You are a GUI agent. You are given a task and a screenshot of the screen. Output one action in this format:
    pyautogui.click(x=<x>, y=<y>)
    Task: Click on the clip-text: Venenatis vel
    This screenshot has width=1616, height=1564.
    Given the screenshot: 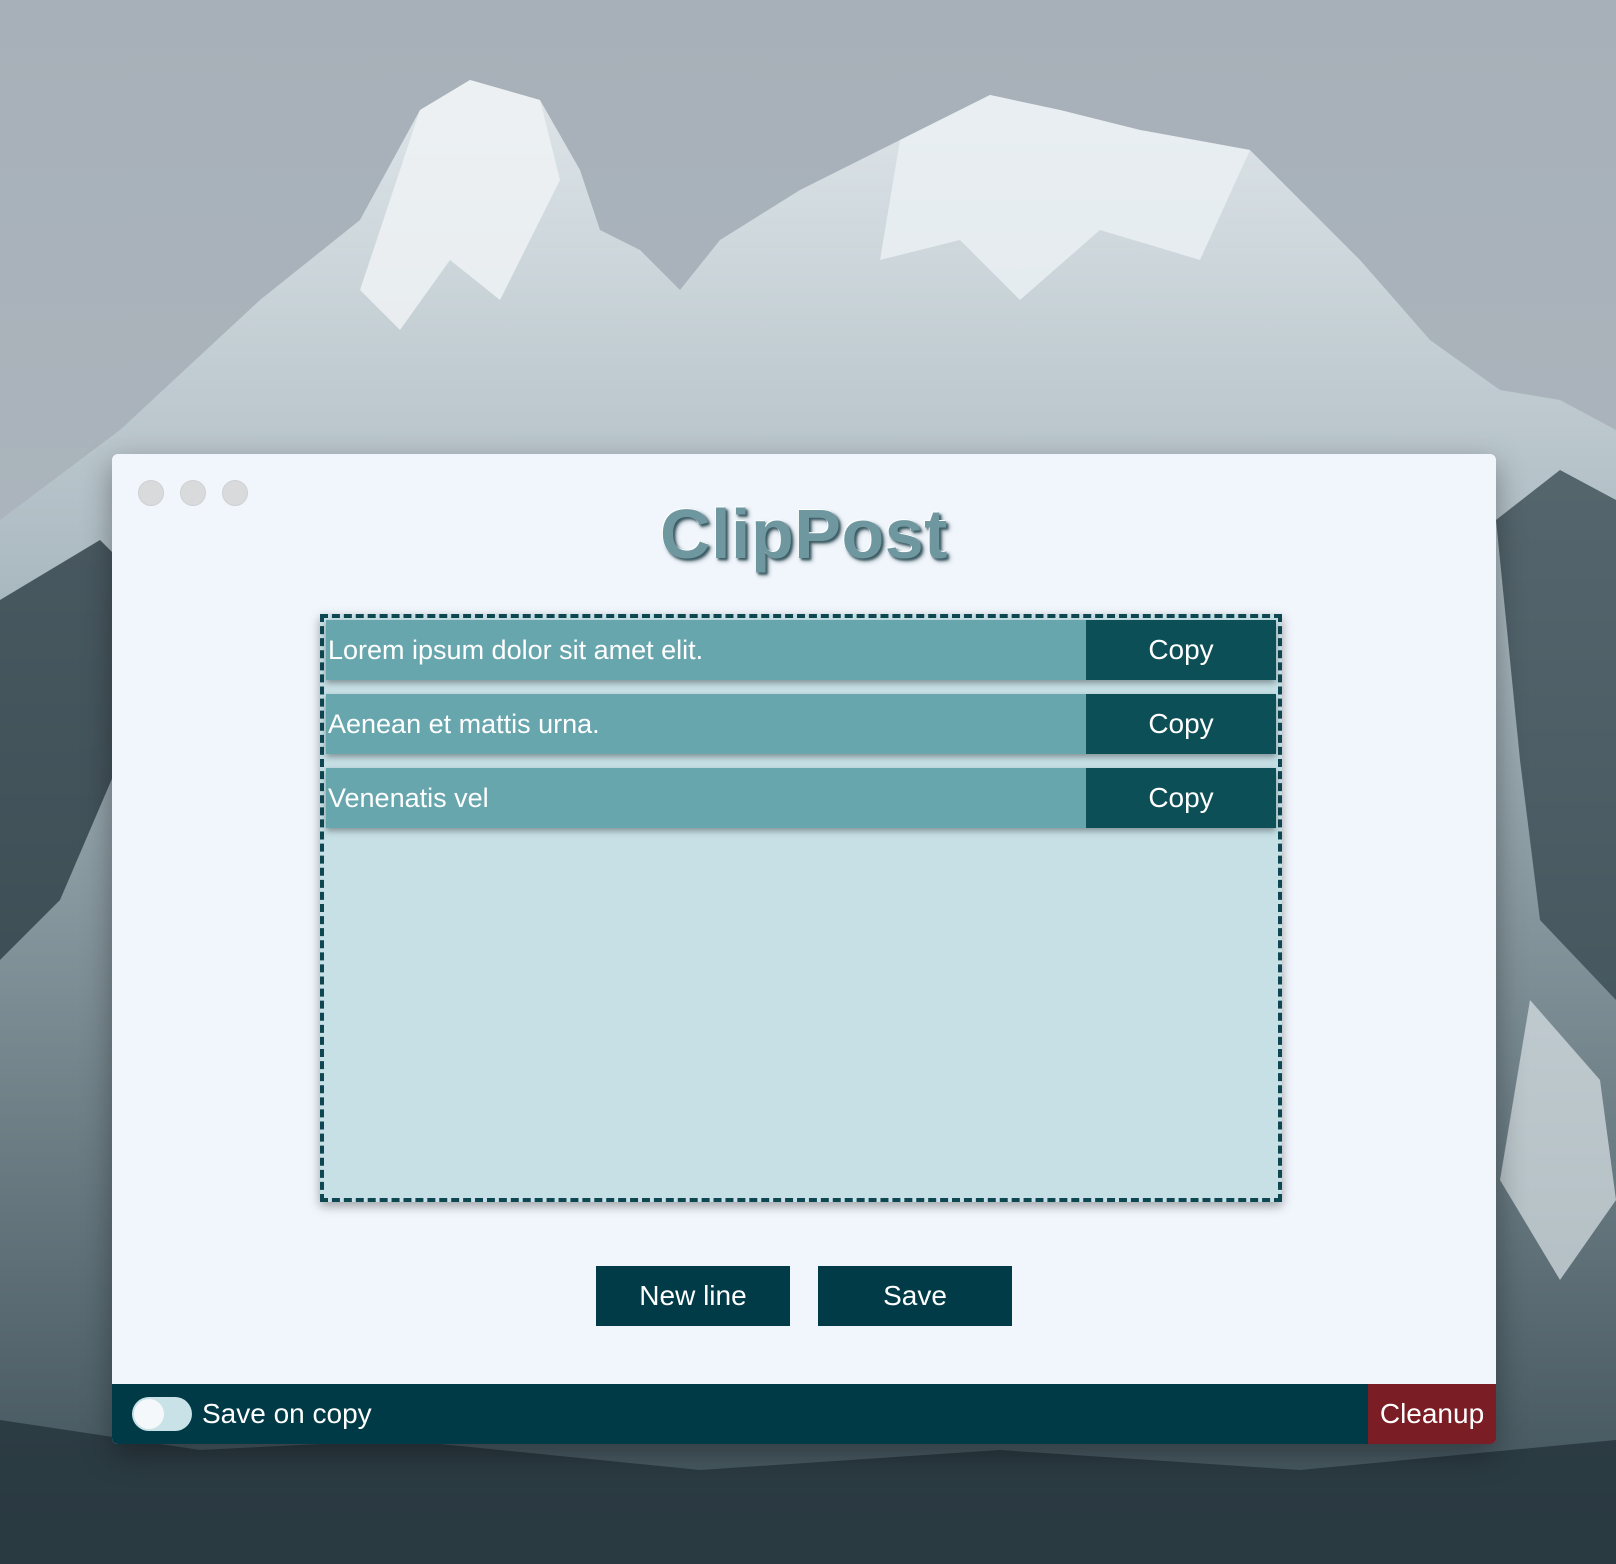 What is the action you would take?
    pyautogui.click(x=706, y=798)
    